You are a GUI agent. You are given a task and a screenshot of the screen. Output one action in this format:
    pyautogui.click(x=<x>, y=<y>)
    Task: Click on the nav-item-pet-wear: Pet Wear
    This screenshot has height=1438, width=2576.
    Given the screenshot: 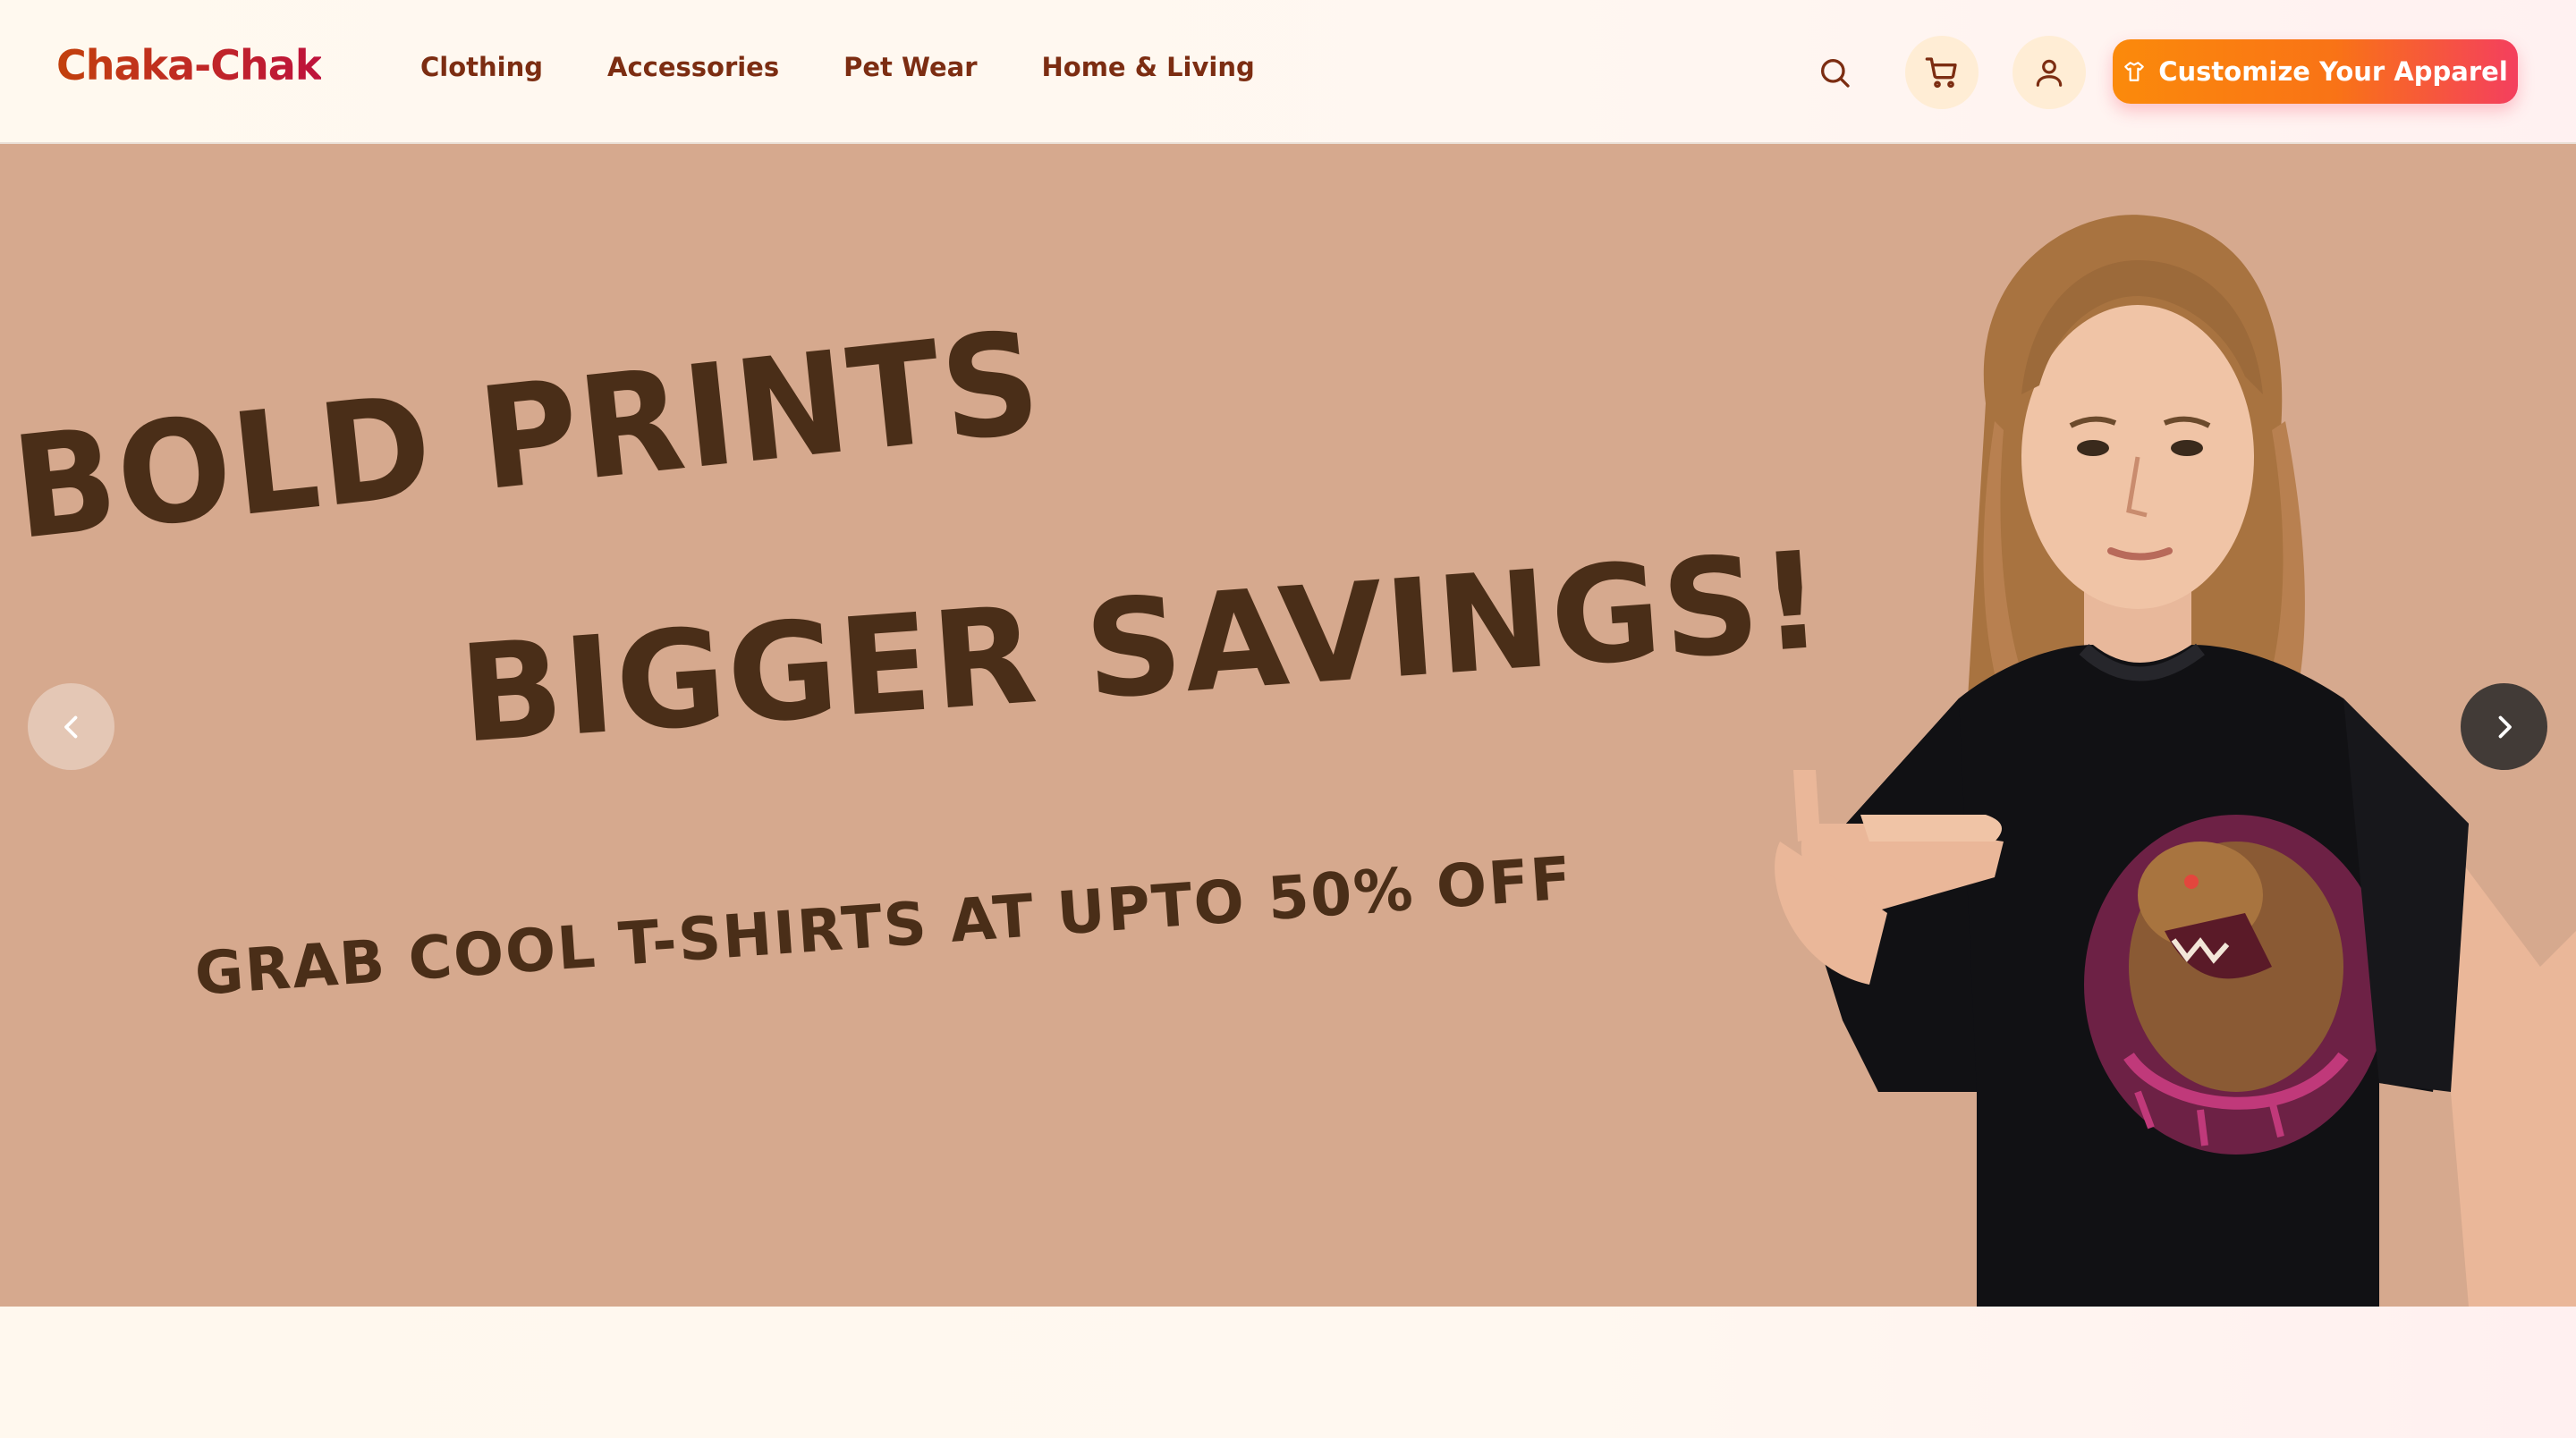 What is the action you would take?
    pyautogui.click(x=910, y=67)
    